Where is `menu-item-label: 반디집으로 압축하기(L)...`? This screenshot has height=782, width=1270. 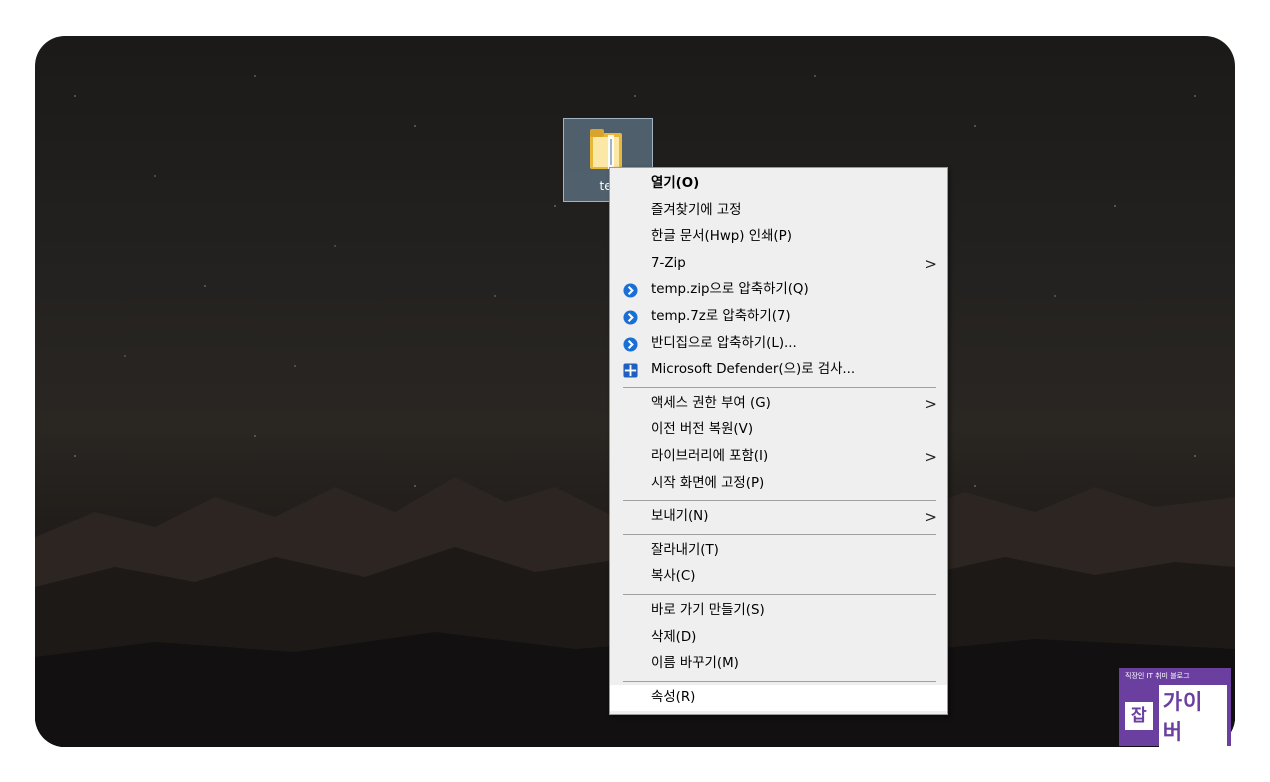 menu-item-label: 반디집으로 압축하기(L)... is located at coordinates (724, 343).